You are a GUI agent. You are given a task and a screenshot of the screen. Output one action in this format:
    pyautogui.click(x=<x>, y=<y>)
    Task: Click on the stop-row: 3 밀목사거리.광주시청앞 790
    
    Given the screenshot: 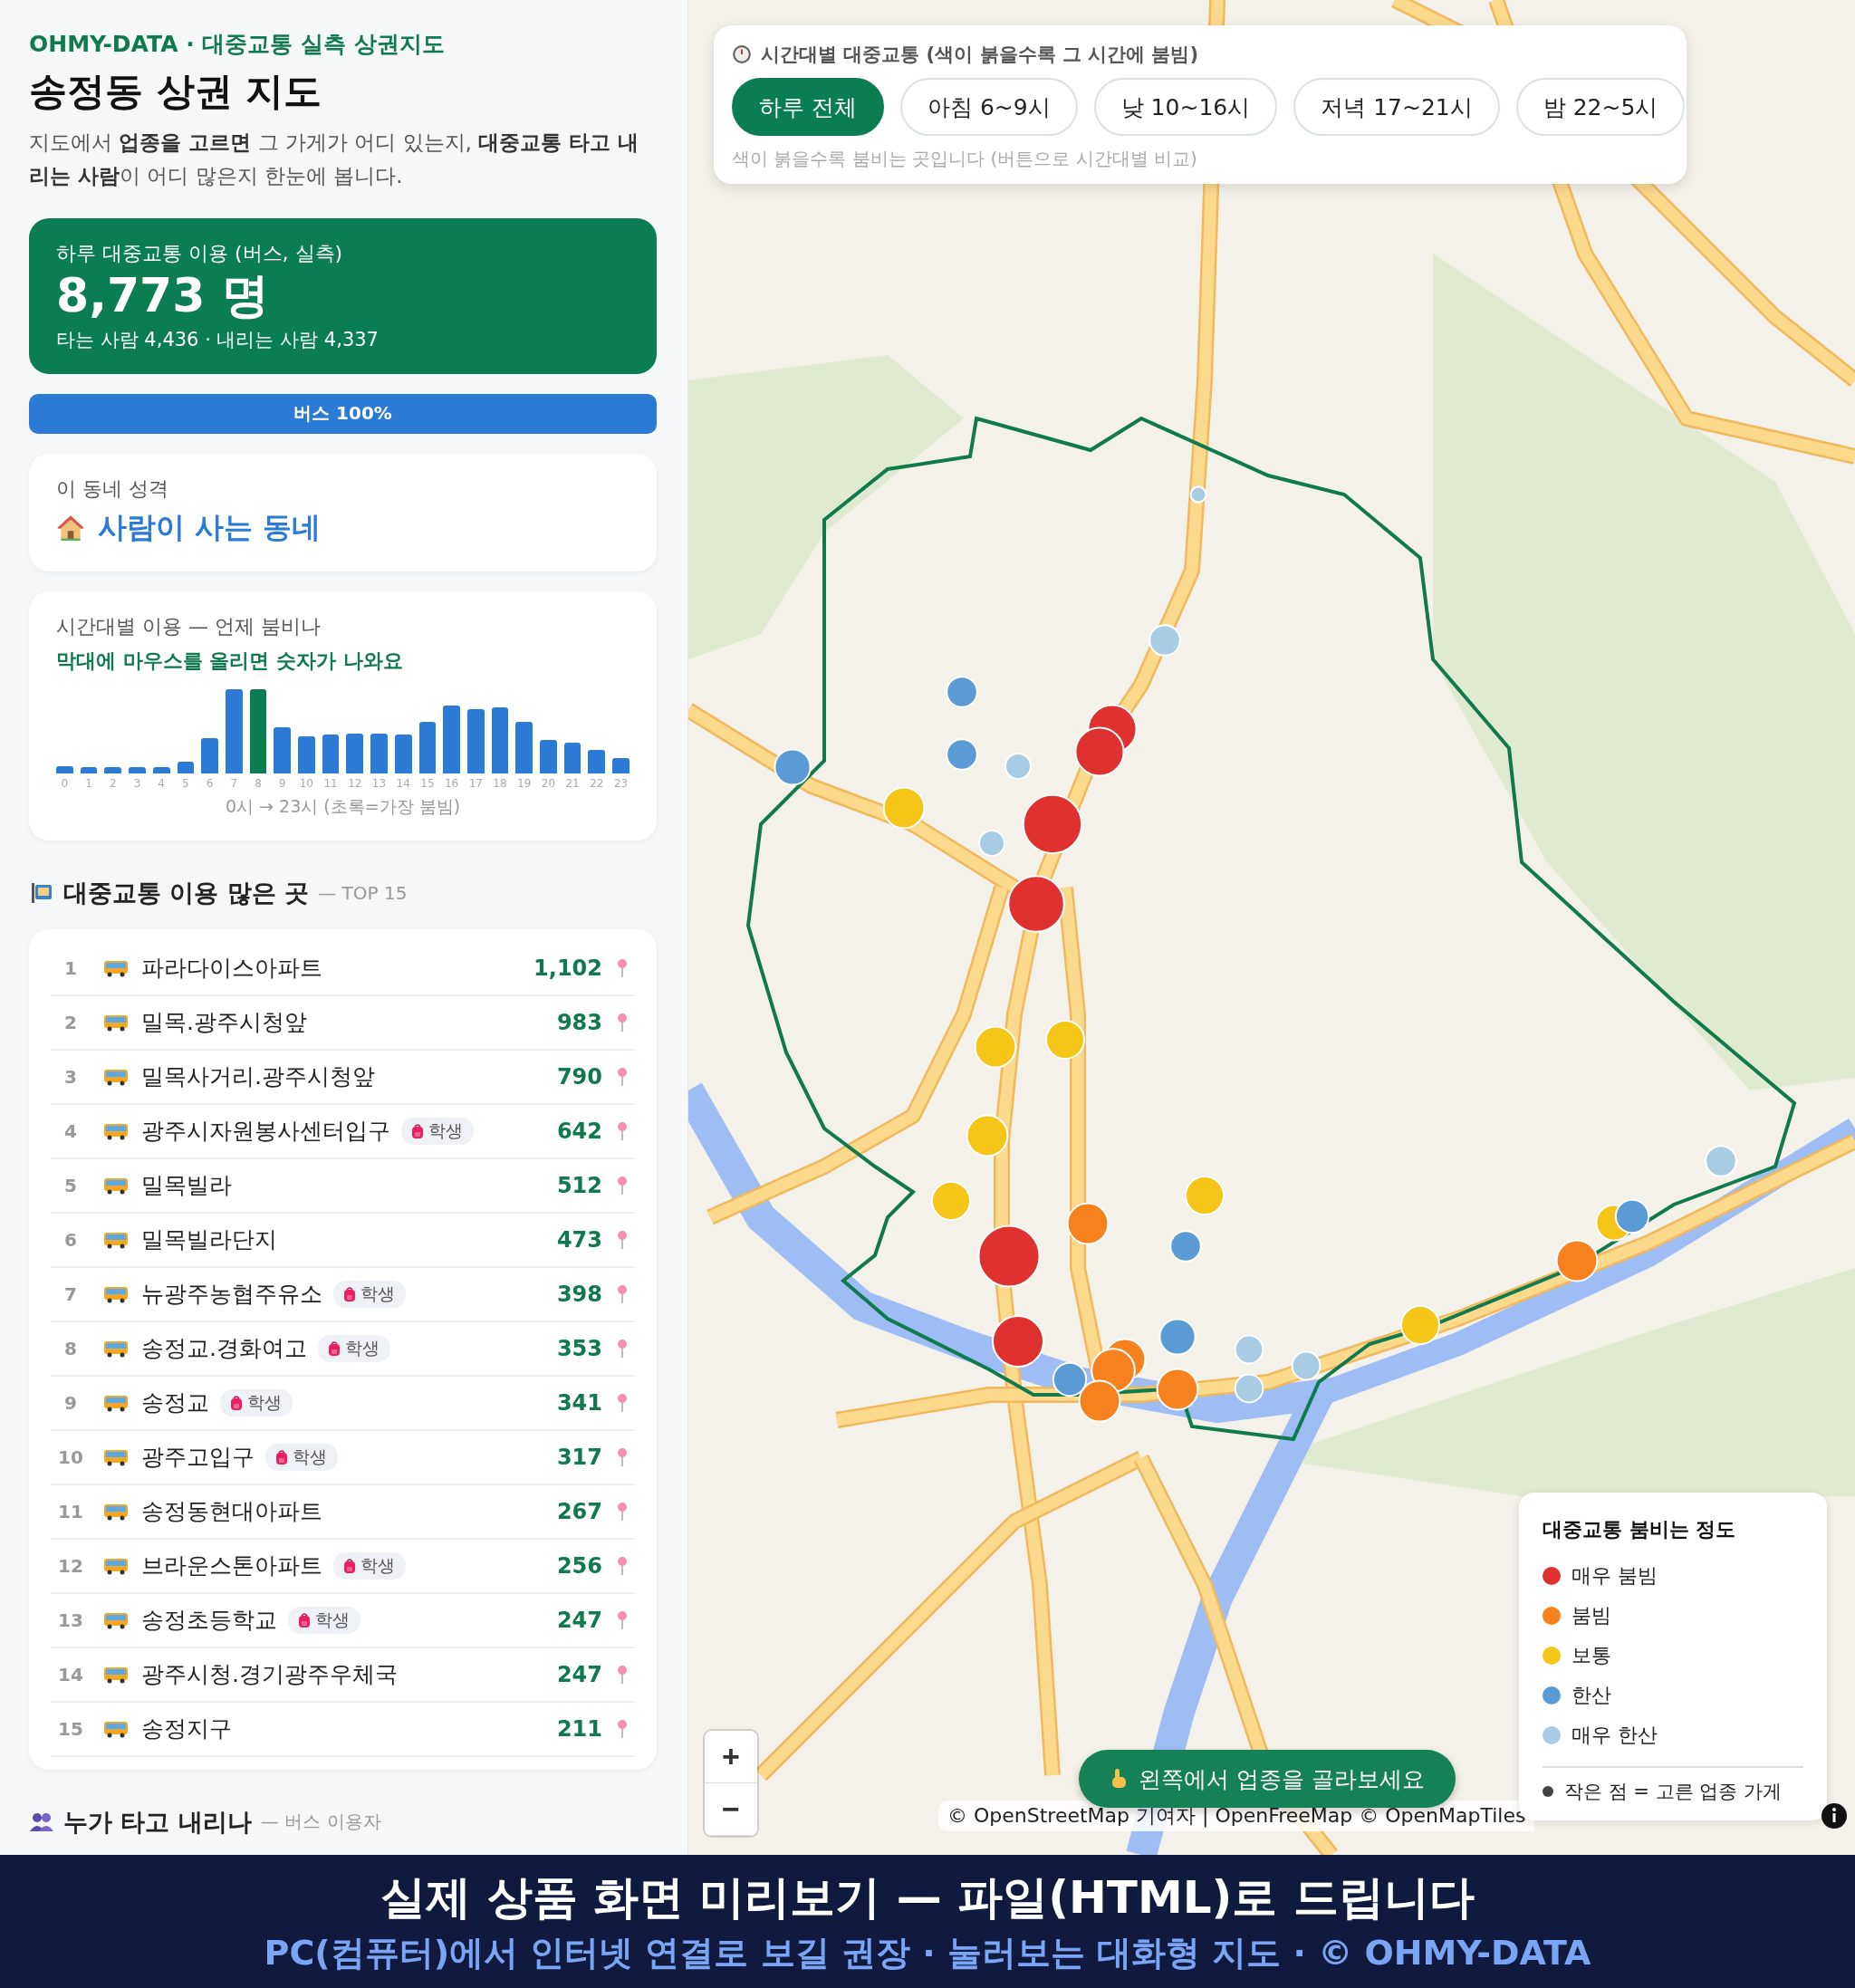 What is the action you would take?
    pyautogui.click(x=343, y=1078)
    